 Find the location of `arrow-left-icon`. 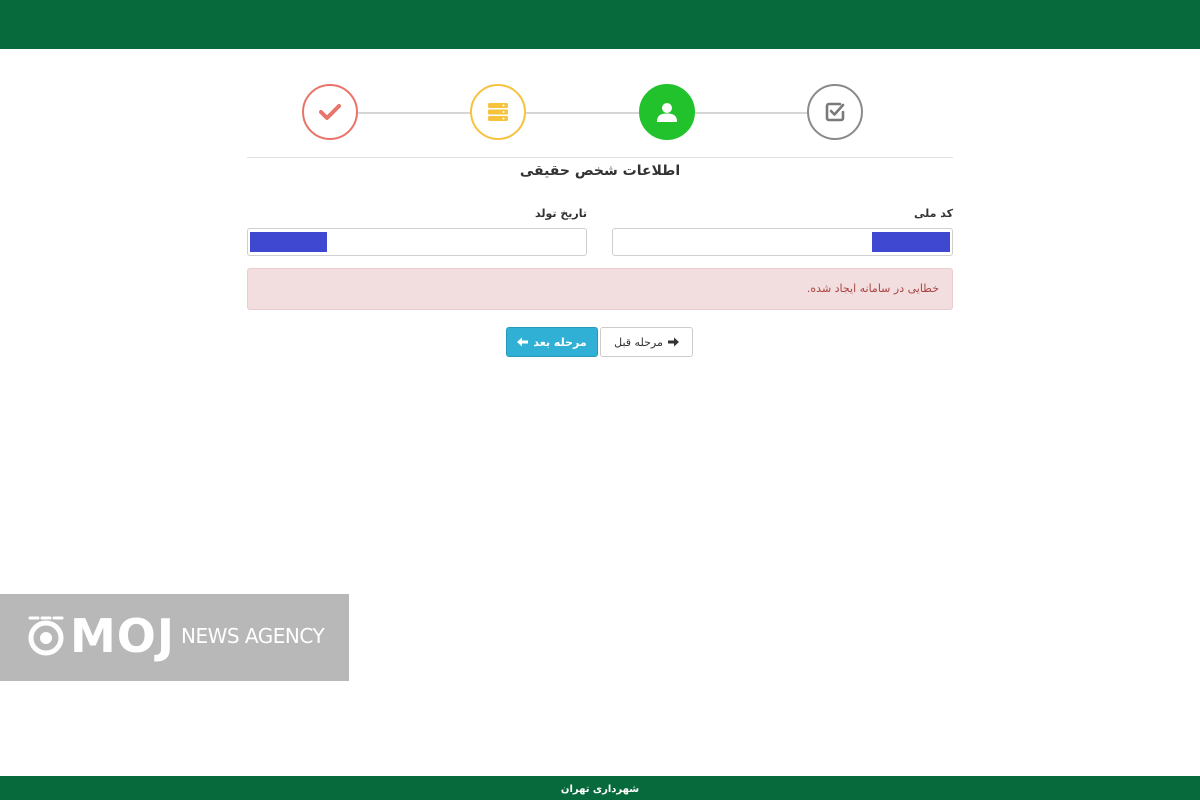

arrow-left-icon is located at coordinates (523, 342).